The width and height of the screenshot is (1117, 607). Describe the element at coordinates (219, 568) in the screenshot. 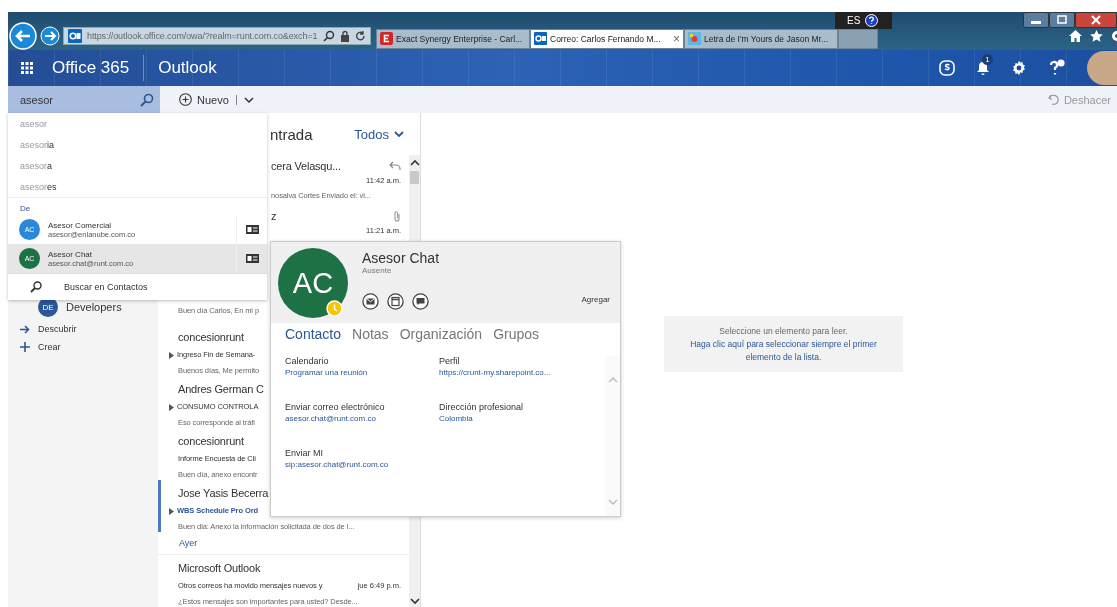

I see `message-sender: Microsoft Outlook` at that location.